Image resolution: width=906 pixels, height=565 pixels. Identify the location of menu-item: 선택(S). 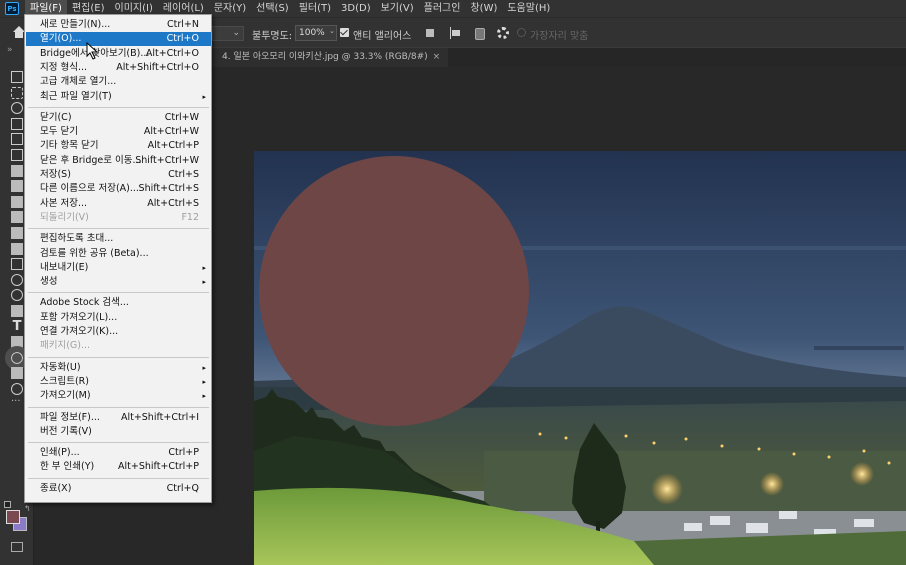
(272, 8).